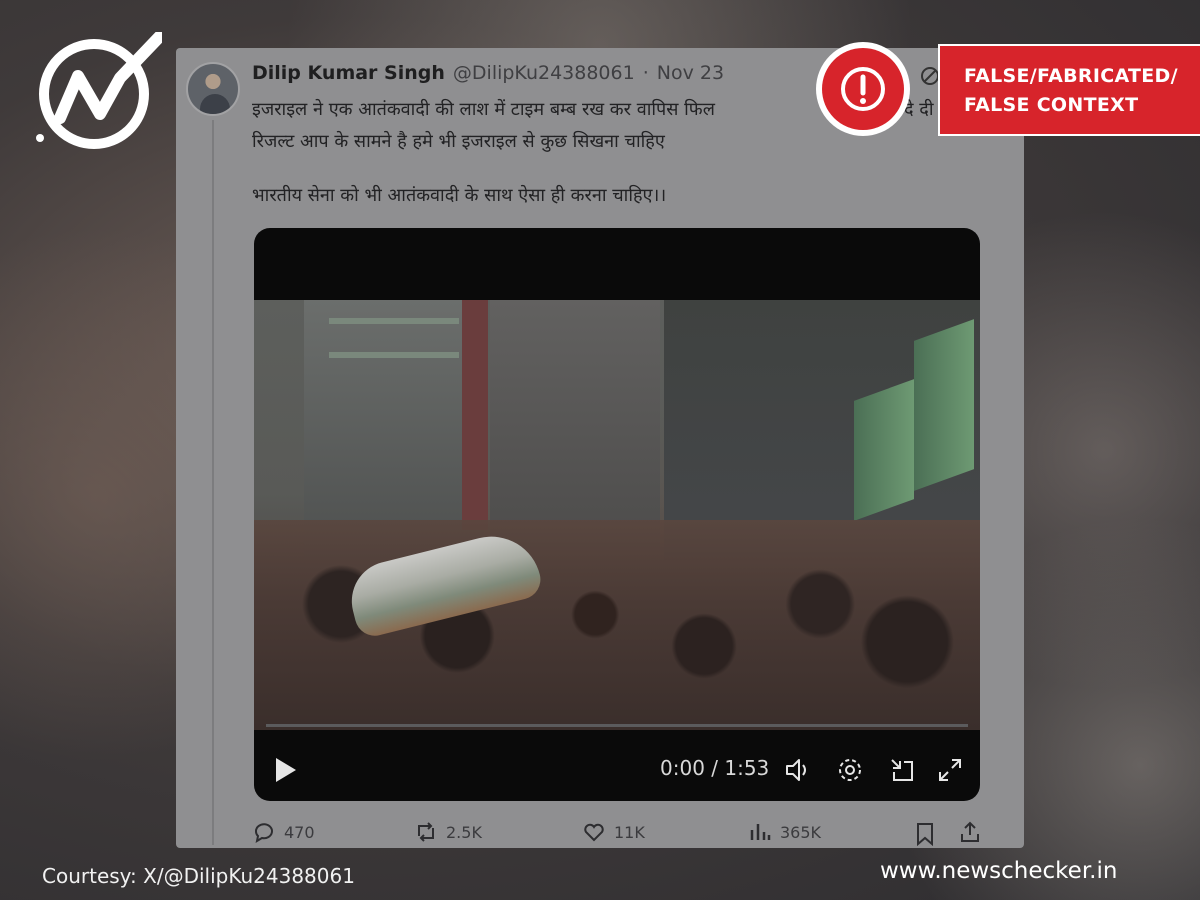 Image resolution: width=1200 pixels, height=900 pixels. I want to click on volume-icon, so click(798, 770).